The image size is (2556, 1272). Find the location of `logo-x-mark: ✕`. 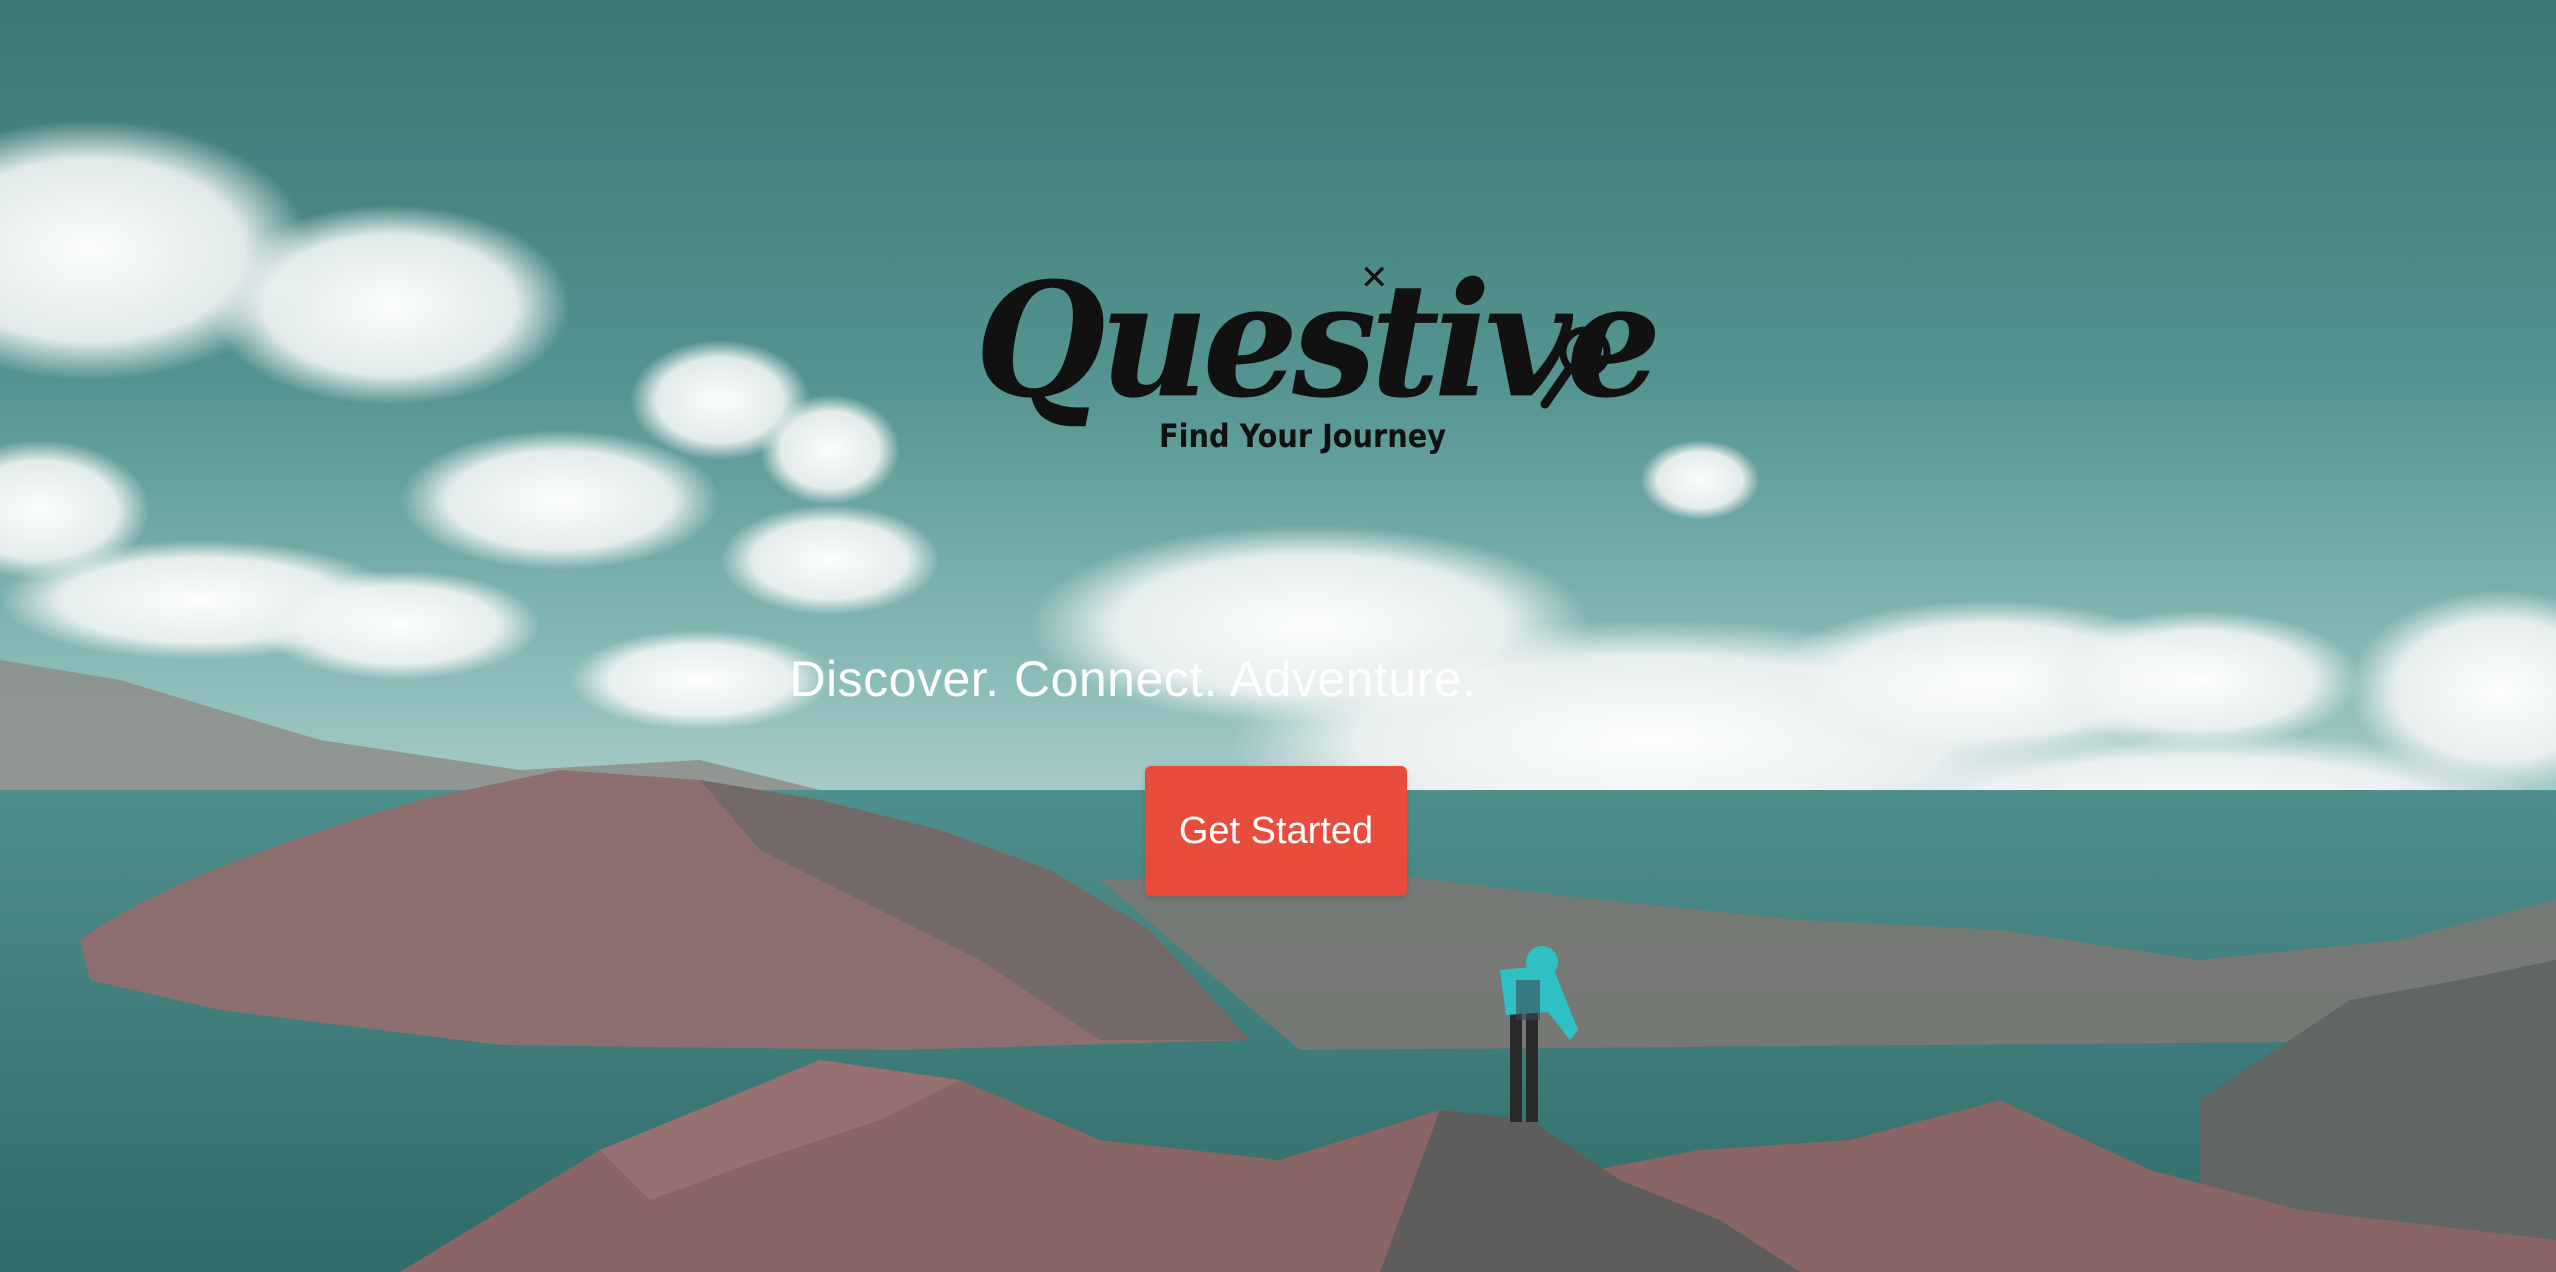

logo-x-mark: ✕ is located at coordinates (1374, 278).